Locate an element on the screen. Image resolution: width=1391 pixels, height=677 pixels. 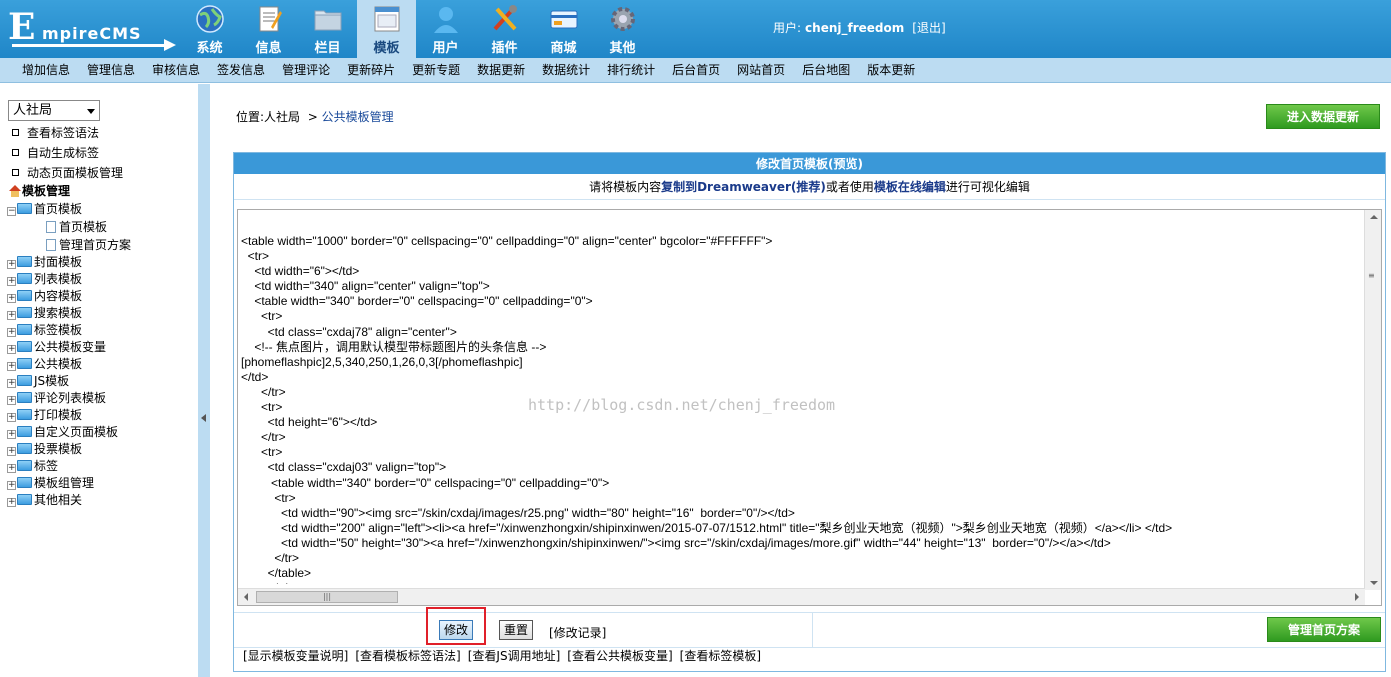
code-line: <td width="6"></td> is located at coordinates (300, 271).